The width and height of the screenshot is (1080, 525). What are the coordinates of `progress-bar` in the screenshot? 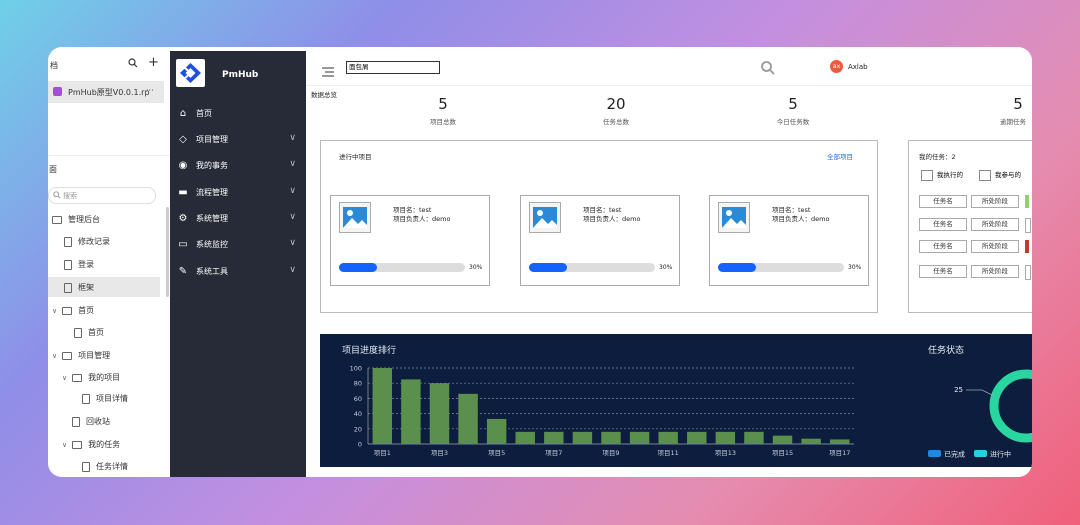 It's located at (592, 267).